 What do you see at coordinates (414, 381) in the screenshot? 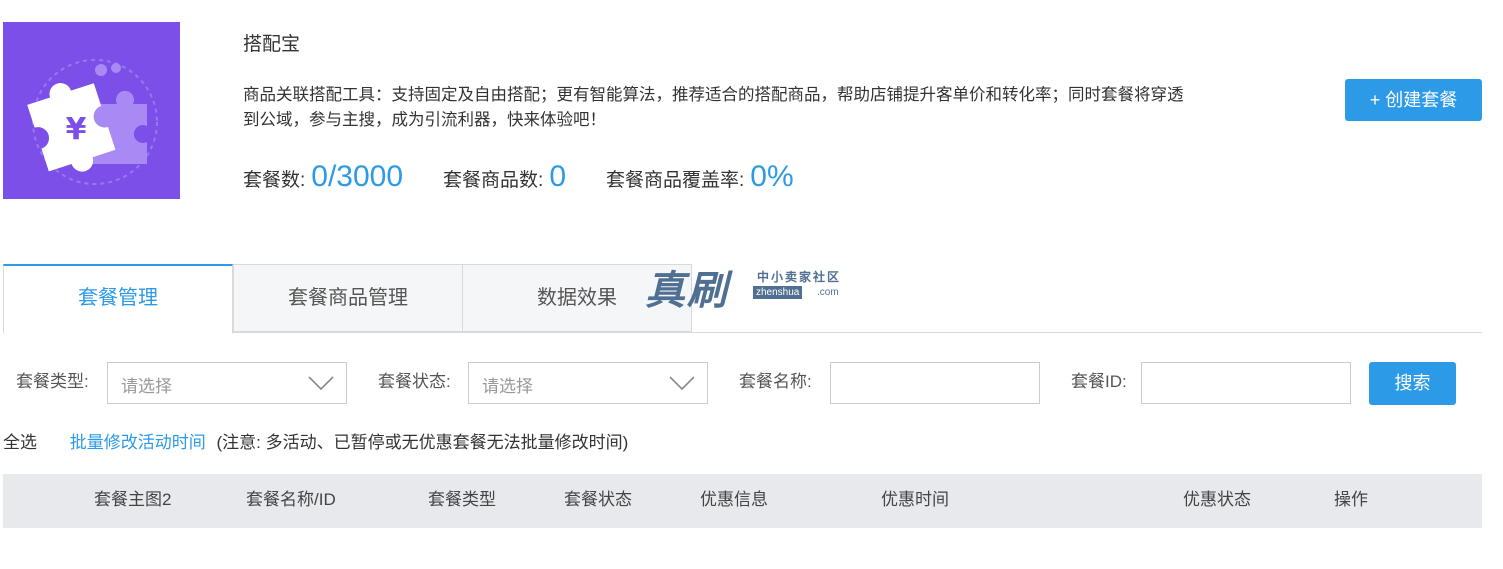
I see `package-status-label: 套餐状态:` at bounding box center [414, 381].